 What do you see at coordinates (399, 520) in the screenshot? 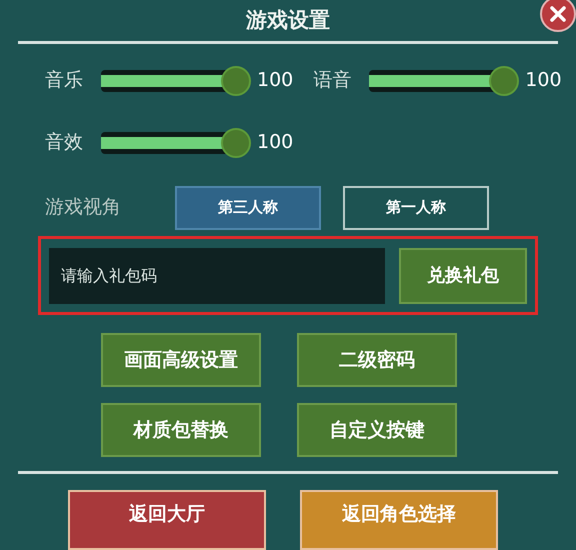
I see `nav-button: 返回角色选择` at bounding box center [399, 520].